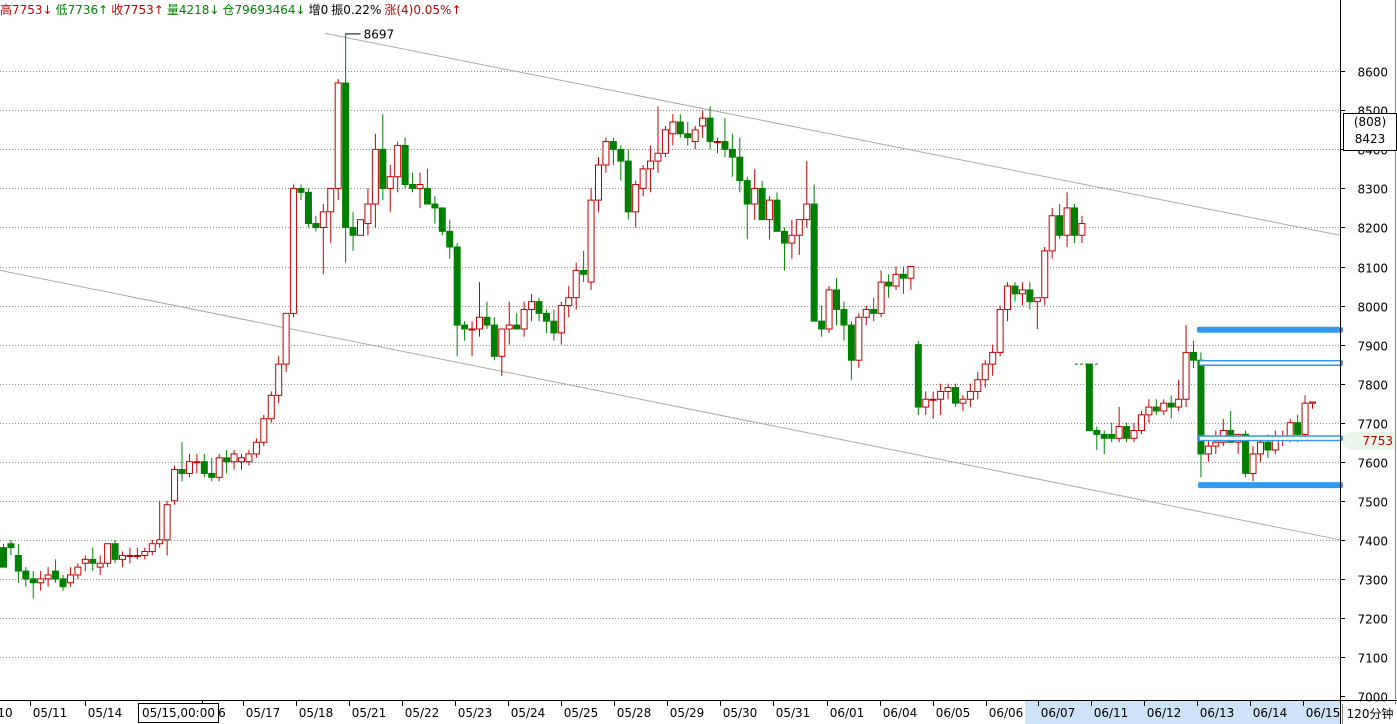  What do you see at coordinates (900, 713) in the screenshot?
I see `x-tick-label: 06/04` at bounding box center [900, 713].